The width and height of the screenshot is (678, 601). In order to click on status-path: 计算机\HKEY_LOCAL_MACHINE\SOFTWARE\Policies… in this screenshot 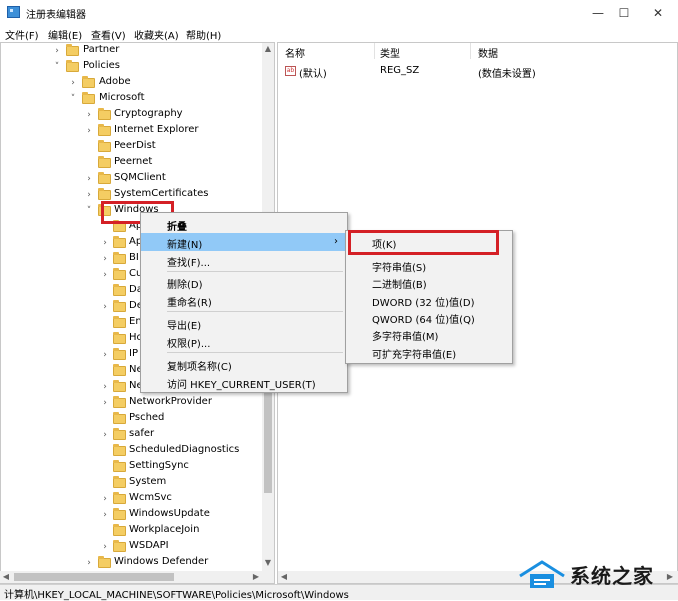, I will do `click(176, 595)`.